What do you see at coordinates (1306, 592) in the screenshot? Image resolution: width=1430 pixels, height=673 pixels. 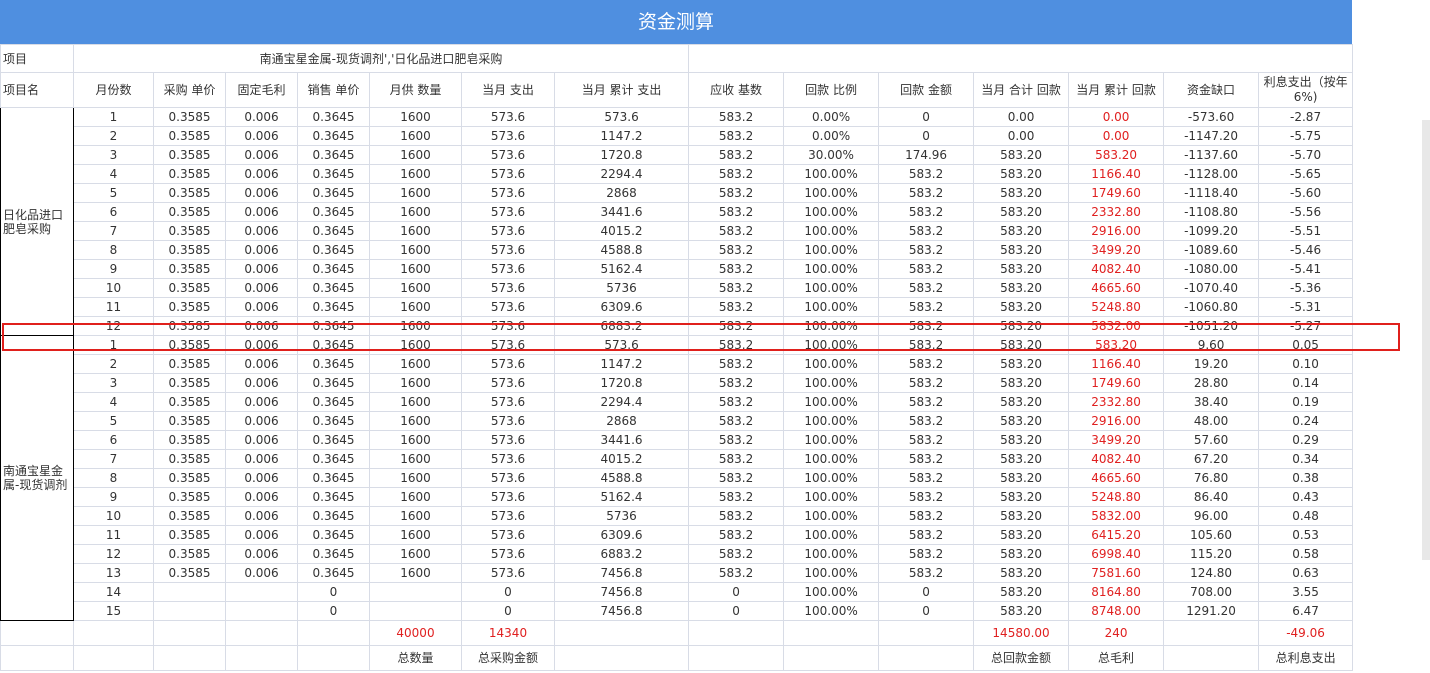 I see `table-cell: 3.55` at bounding box center [1306, 592].